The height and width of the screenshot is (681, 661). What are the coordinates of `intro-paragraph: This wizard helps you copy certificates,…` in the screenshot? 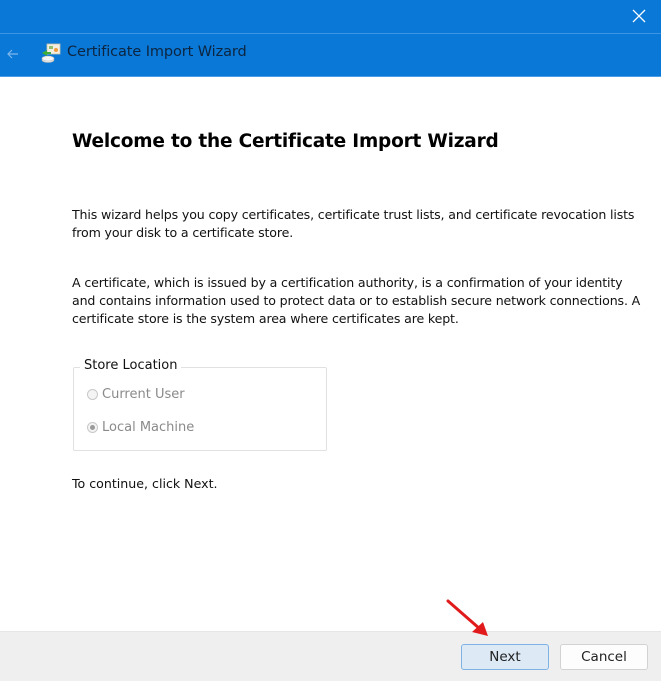 It's located at (353, 223).